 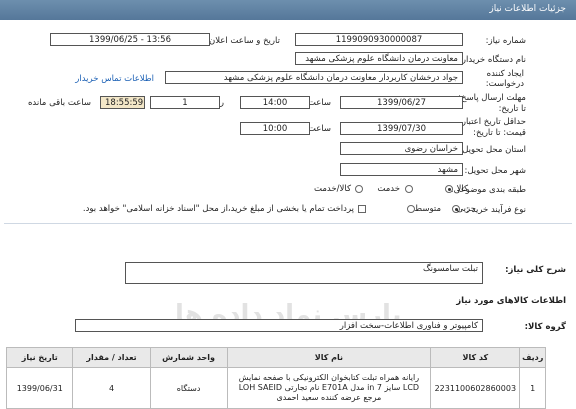 What do you see at coordinates (535, 270) in the screenshot?
I see `summary-label: شرح کلی نیاز:` at bounding box center [535, 270].